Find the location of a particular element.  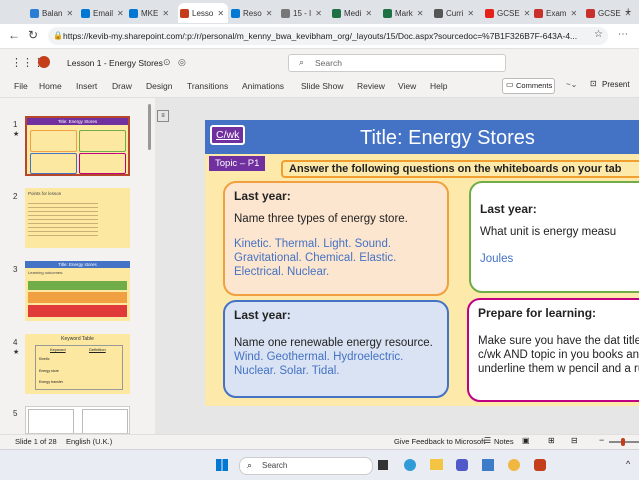

reload-icon: ↻ is located at coordinates (33, 35).